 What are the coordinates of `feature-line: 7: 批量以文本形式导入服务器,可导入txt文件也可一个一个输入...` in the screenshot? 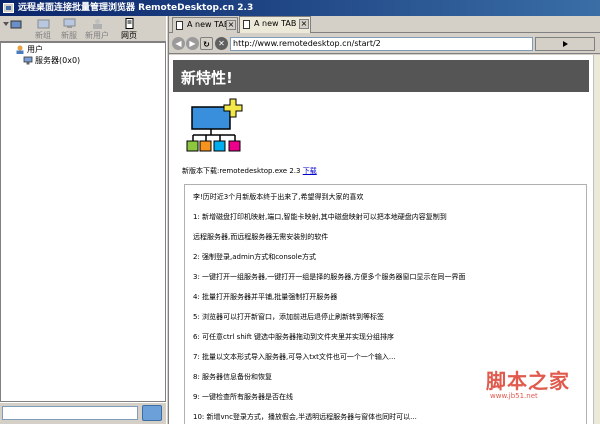 It's located at (294, 357).